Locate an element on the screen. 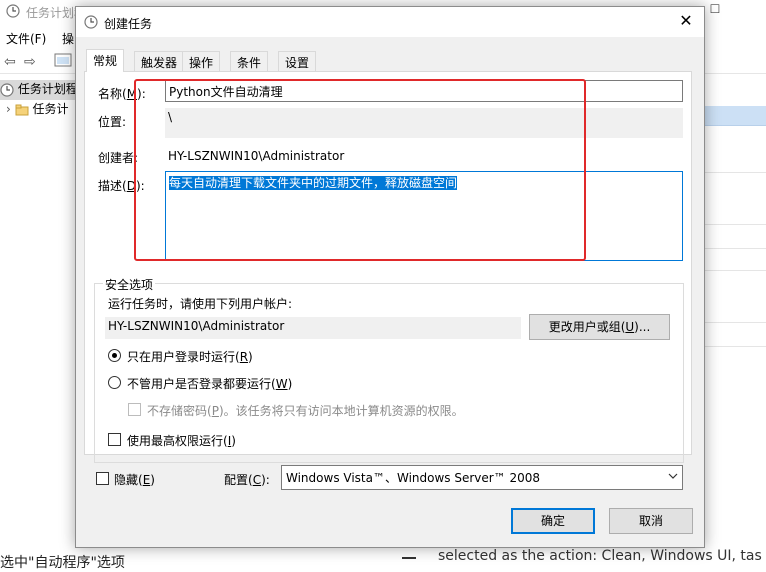  name-label-text: 名称( is located at coordinates (112, 94).